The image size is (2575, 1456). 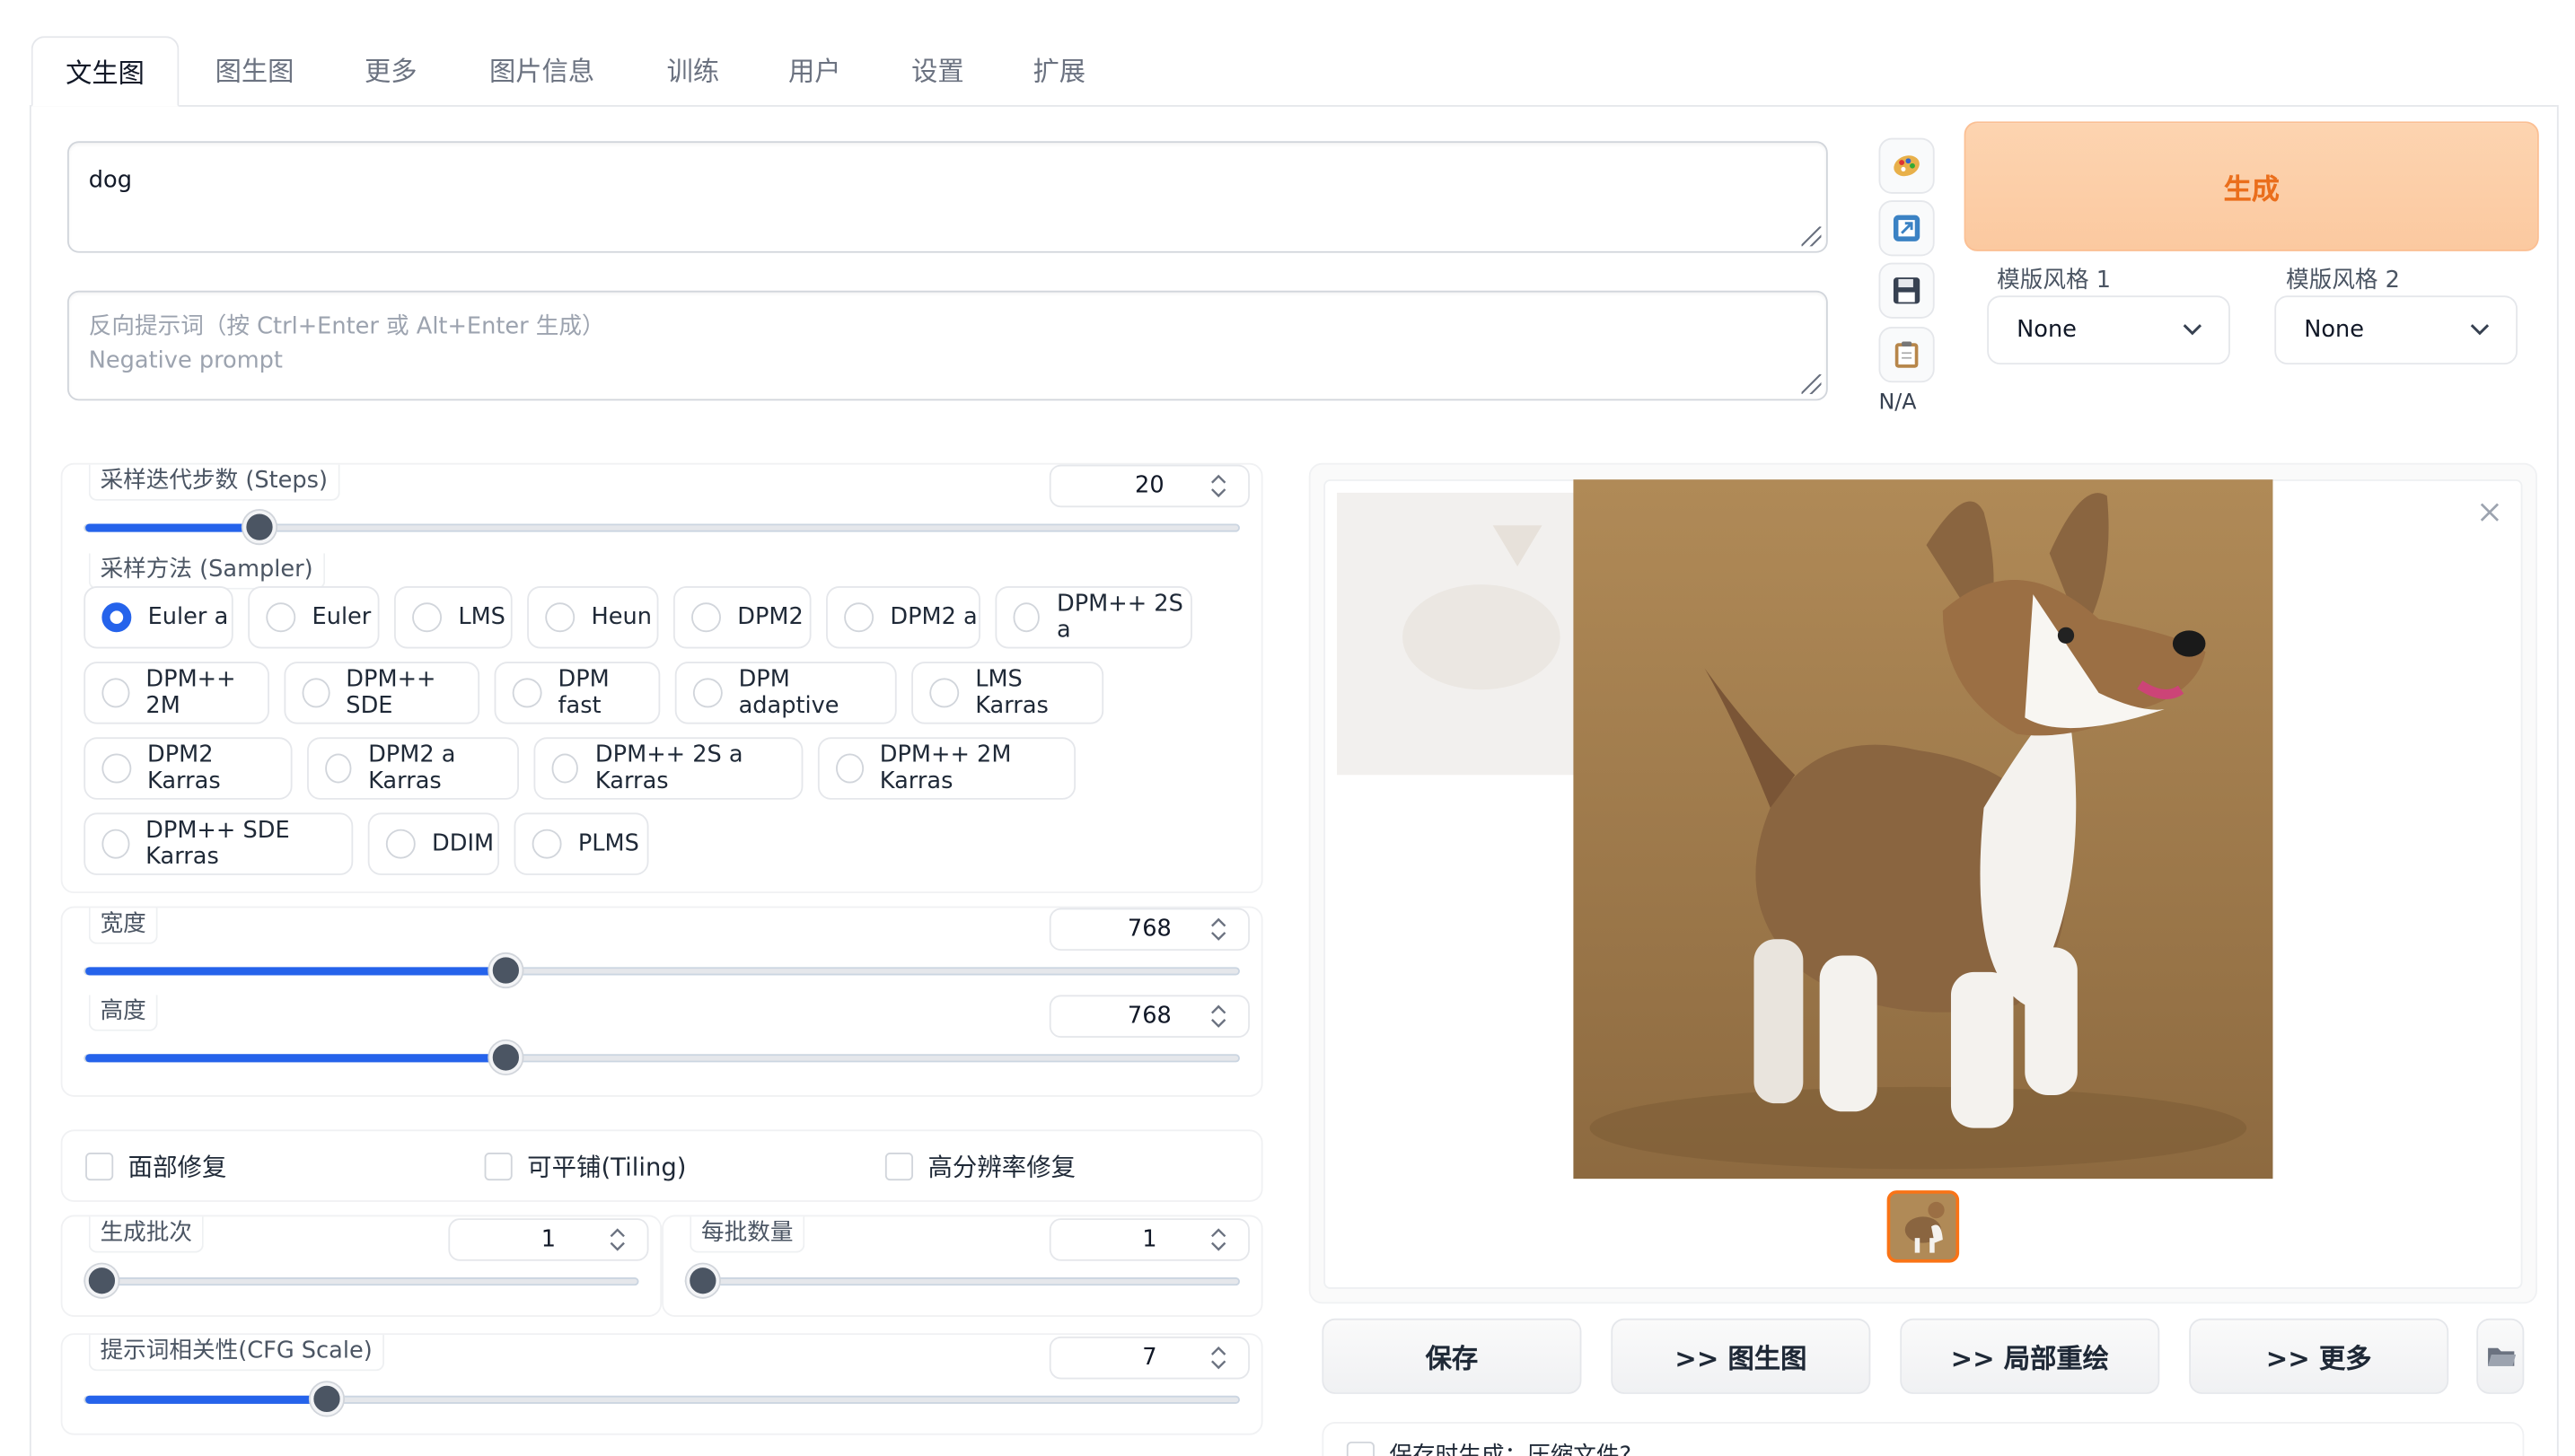 I want to click on width-slider, so click(x=662, y=970).